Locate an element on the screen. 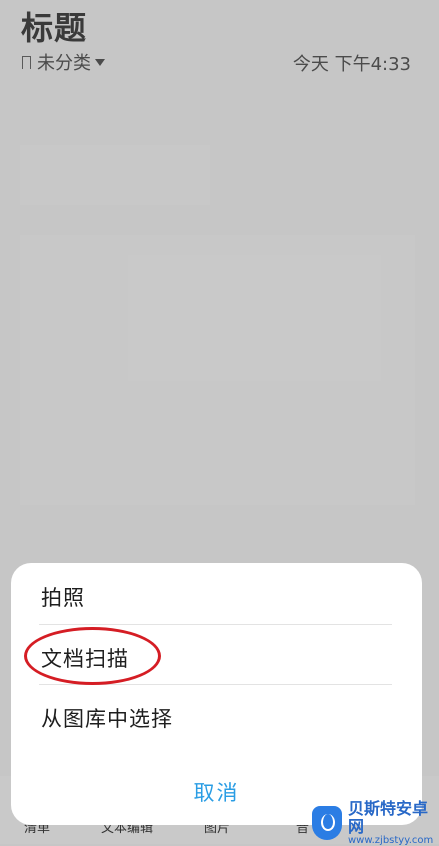 This screenshot has height=846, width=439. choose-from-gallery-option: 从图库中选择 is located at coordinates (107, 718).